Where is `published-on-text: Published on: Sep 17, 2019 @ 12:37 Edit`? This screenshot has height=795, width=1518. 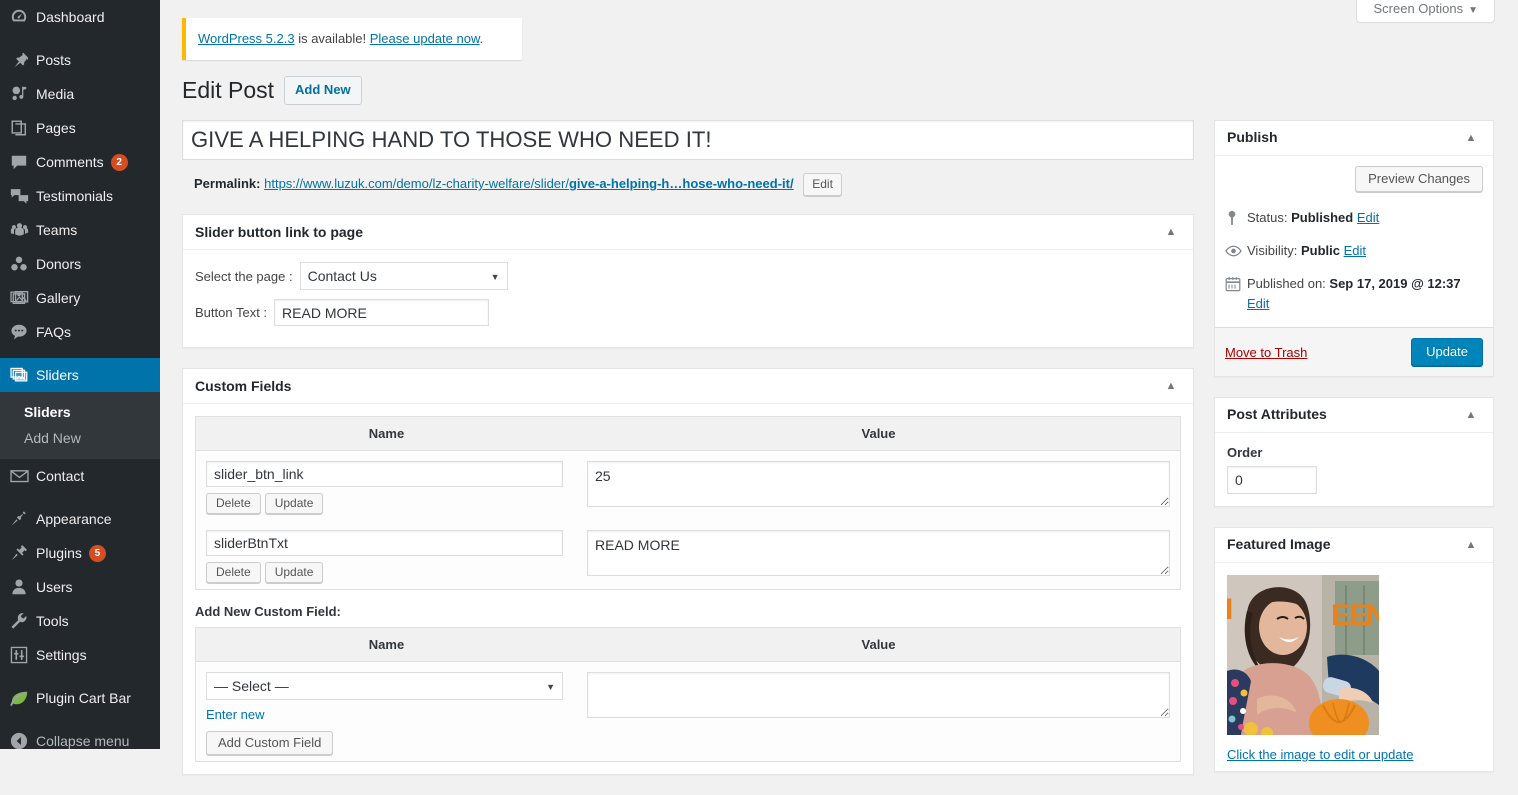 published-on-text: Published on: Sep 17, 2019 @ 12:37 Edit is located at coordinates (1365, 295).